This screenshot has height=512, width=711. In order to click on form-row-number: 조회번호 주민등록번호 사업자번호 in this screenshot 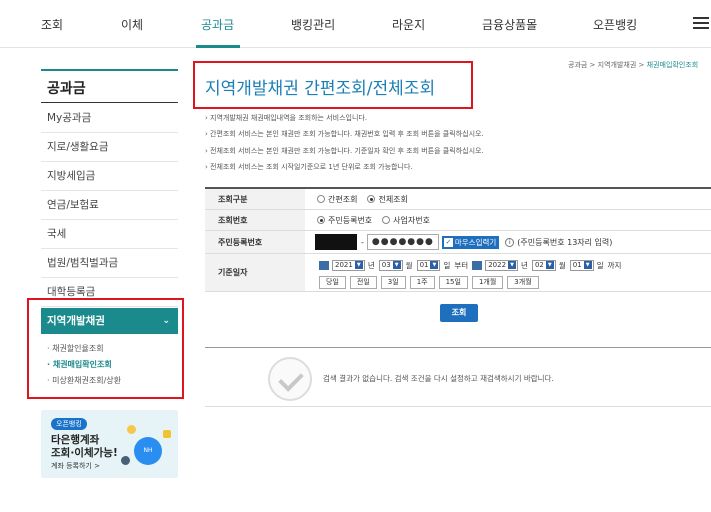, I will do `click(458, 220)`.